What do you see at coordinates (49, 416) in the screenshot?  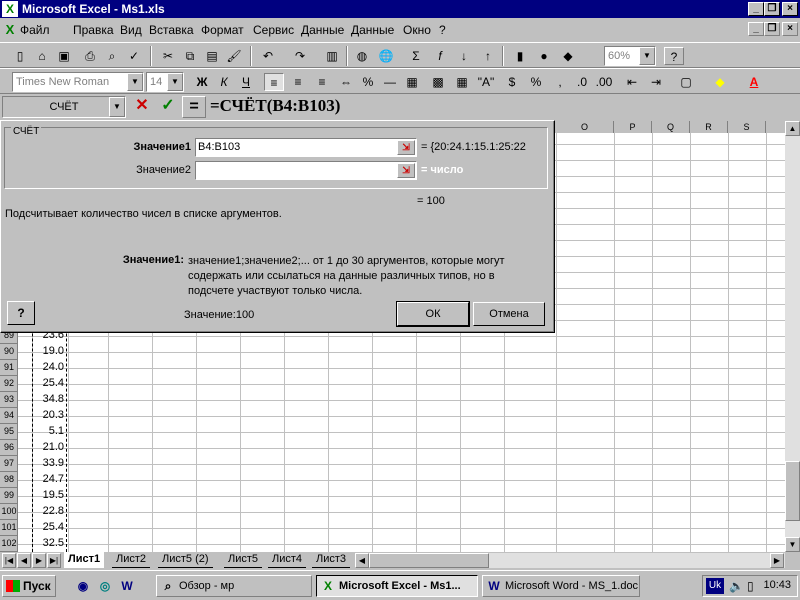 I see `cell-b: 20.3` at bounding box center [49, 416].